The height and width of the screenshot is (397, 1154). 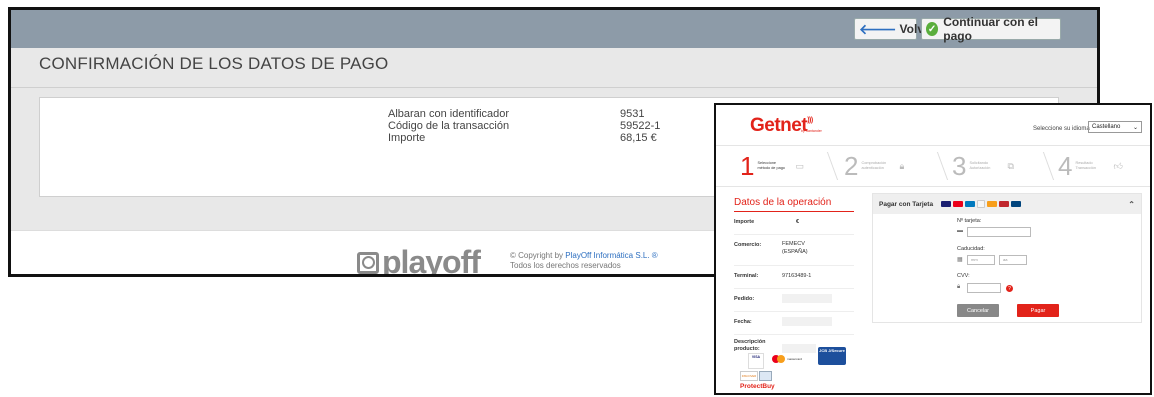 I want to click on expiry-month-input: mm, so click(x=981, y=260).